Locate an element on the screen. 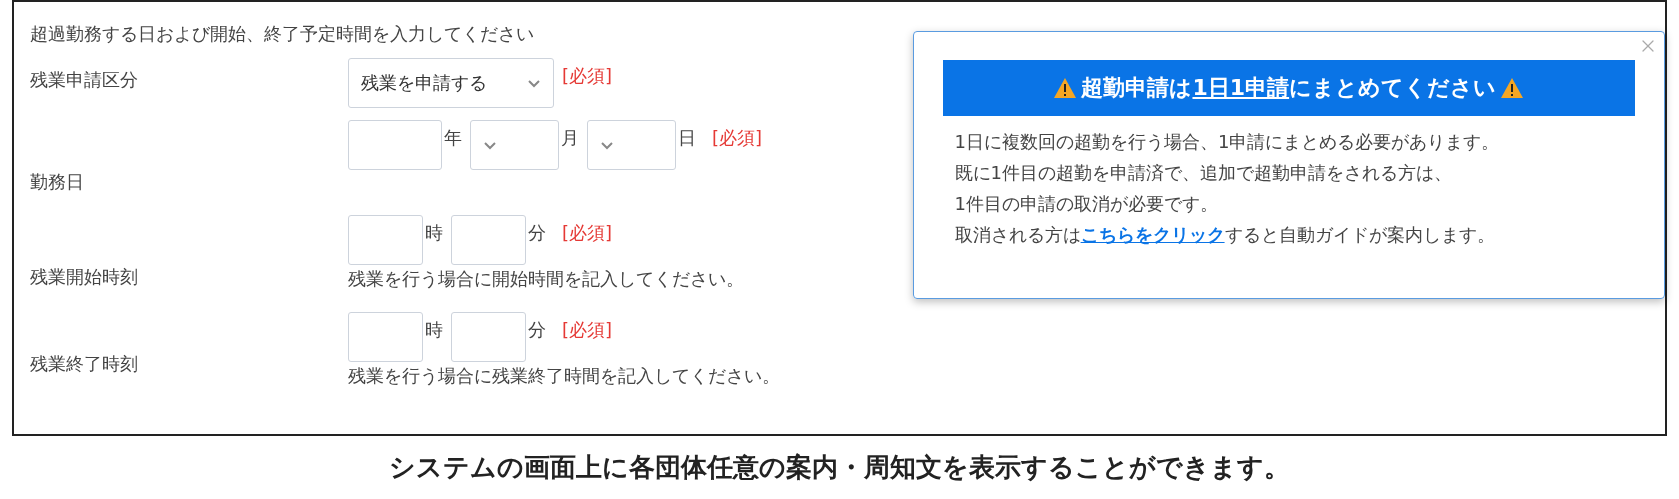 This screenshot has height=499, width=1679. notice-text: 取消される方はこちらをクリックすると自動ガイドが案内します。 is located at coordinates (1225, 235).